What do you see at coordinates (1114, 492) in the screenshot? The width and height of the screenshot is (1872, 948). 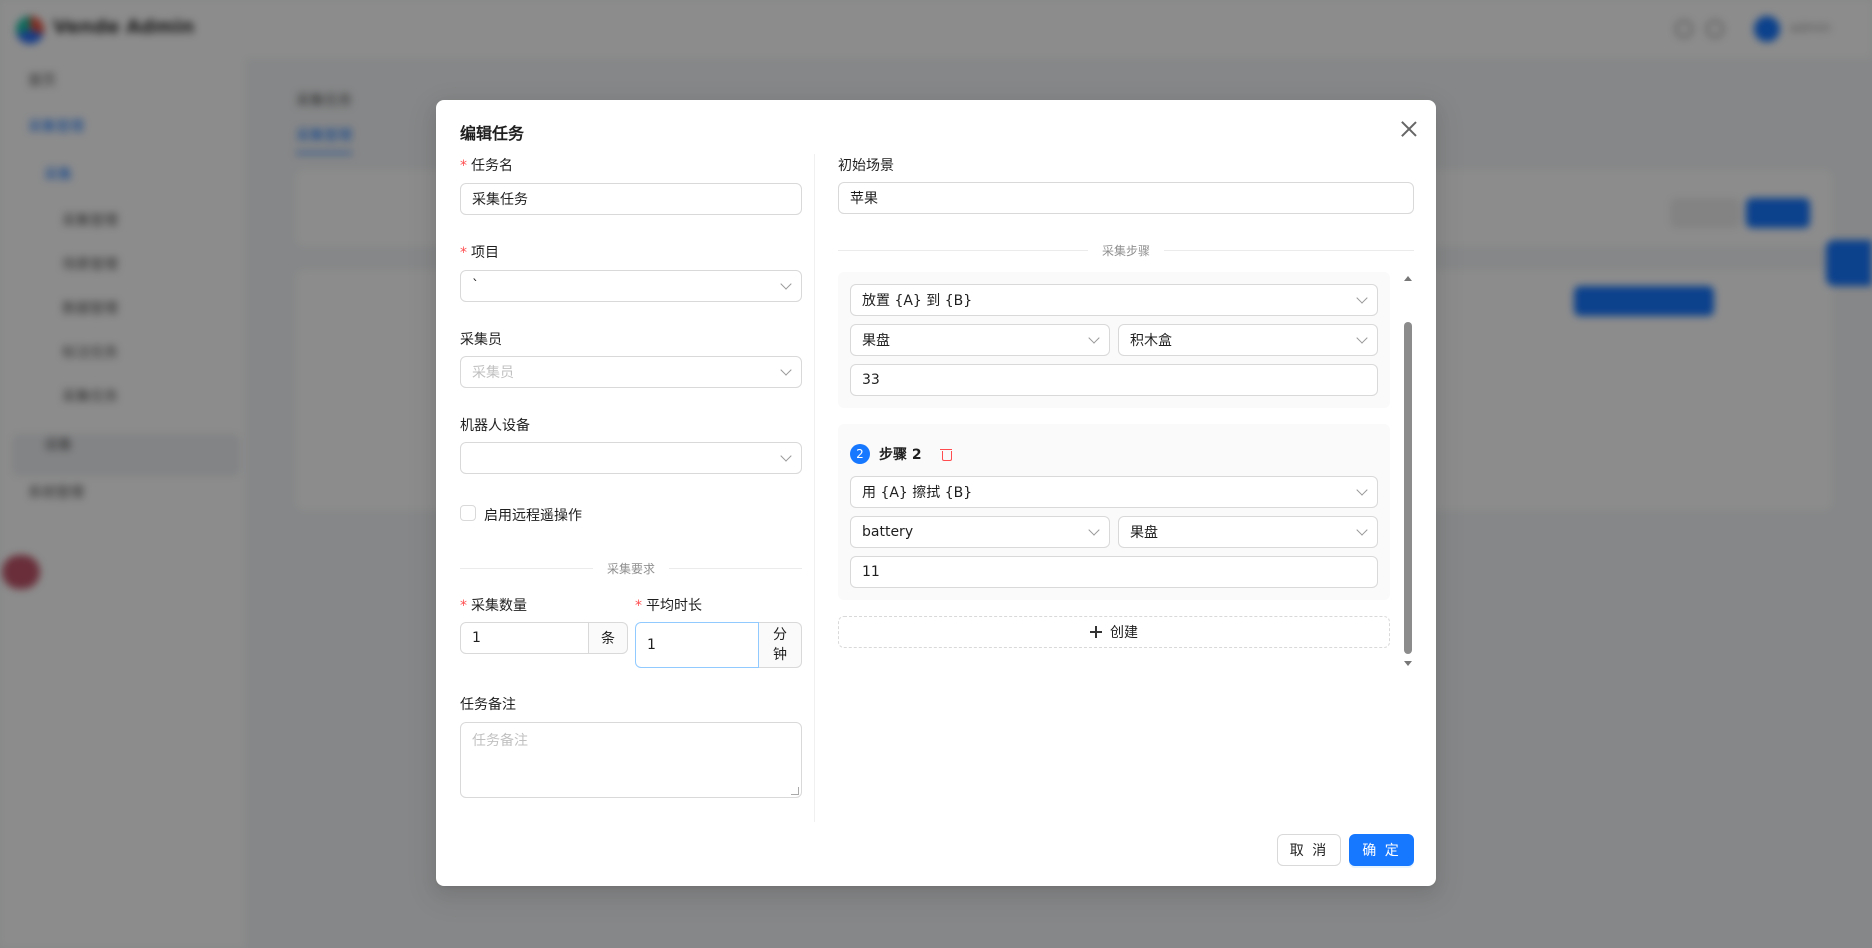 I see `step-action-select: 用 {A} 擦拭 {B}` at bounding box center [1114, 492].